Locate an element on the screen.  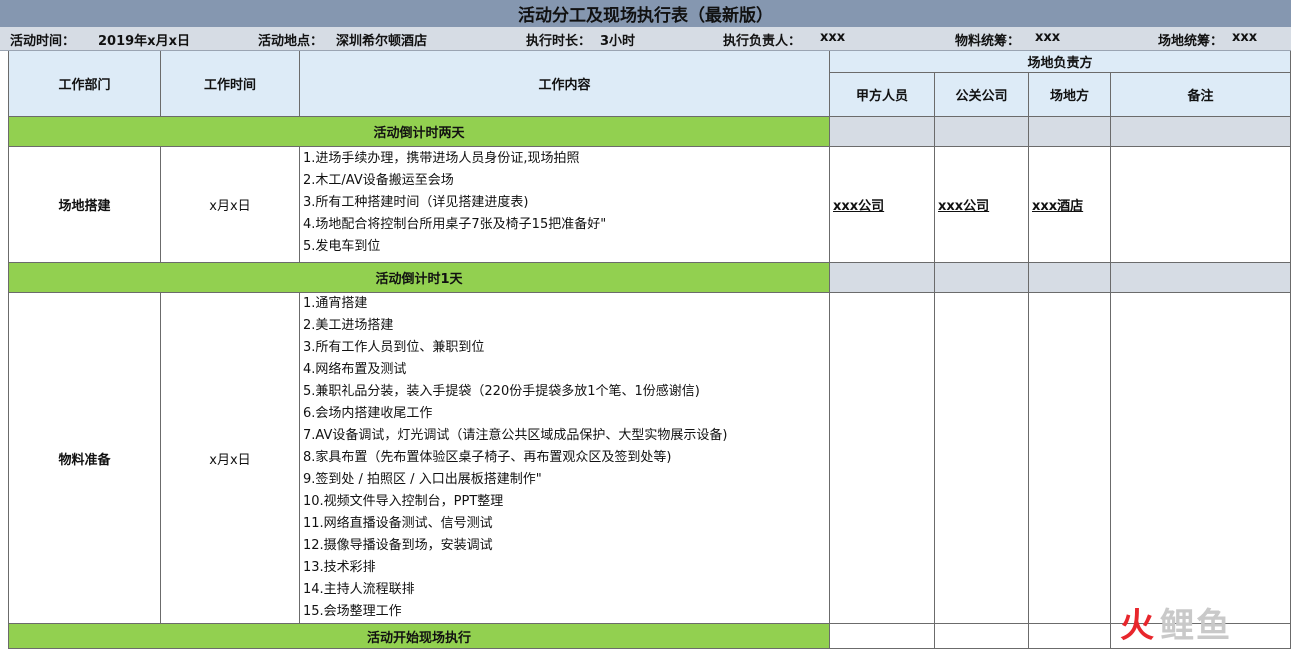
watermark-logo: 火 鲤鱼 is located at coordinates (1200, 623).